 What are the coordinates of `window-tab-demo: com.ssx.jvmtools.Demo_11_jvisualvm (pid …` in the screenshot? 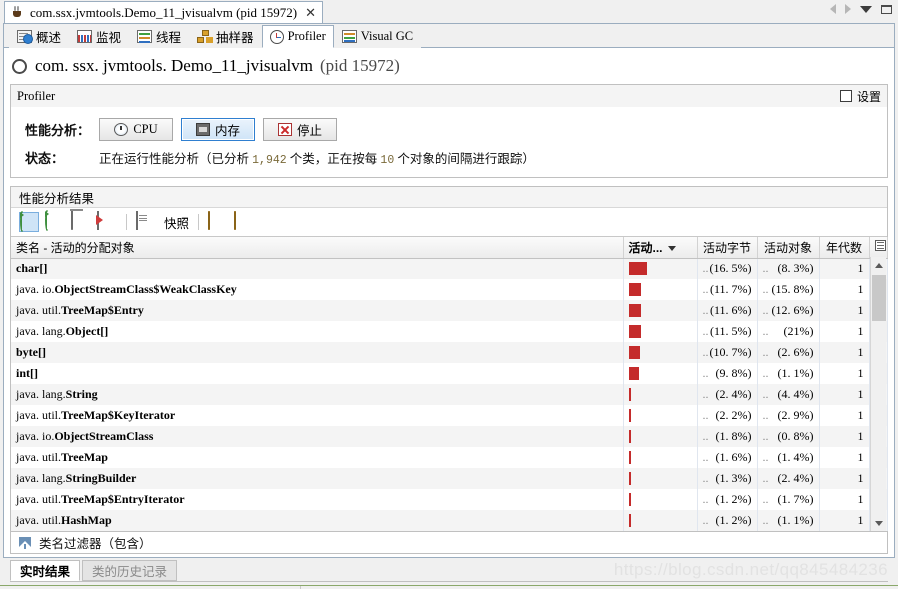 It's located at (163, 12).